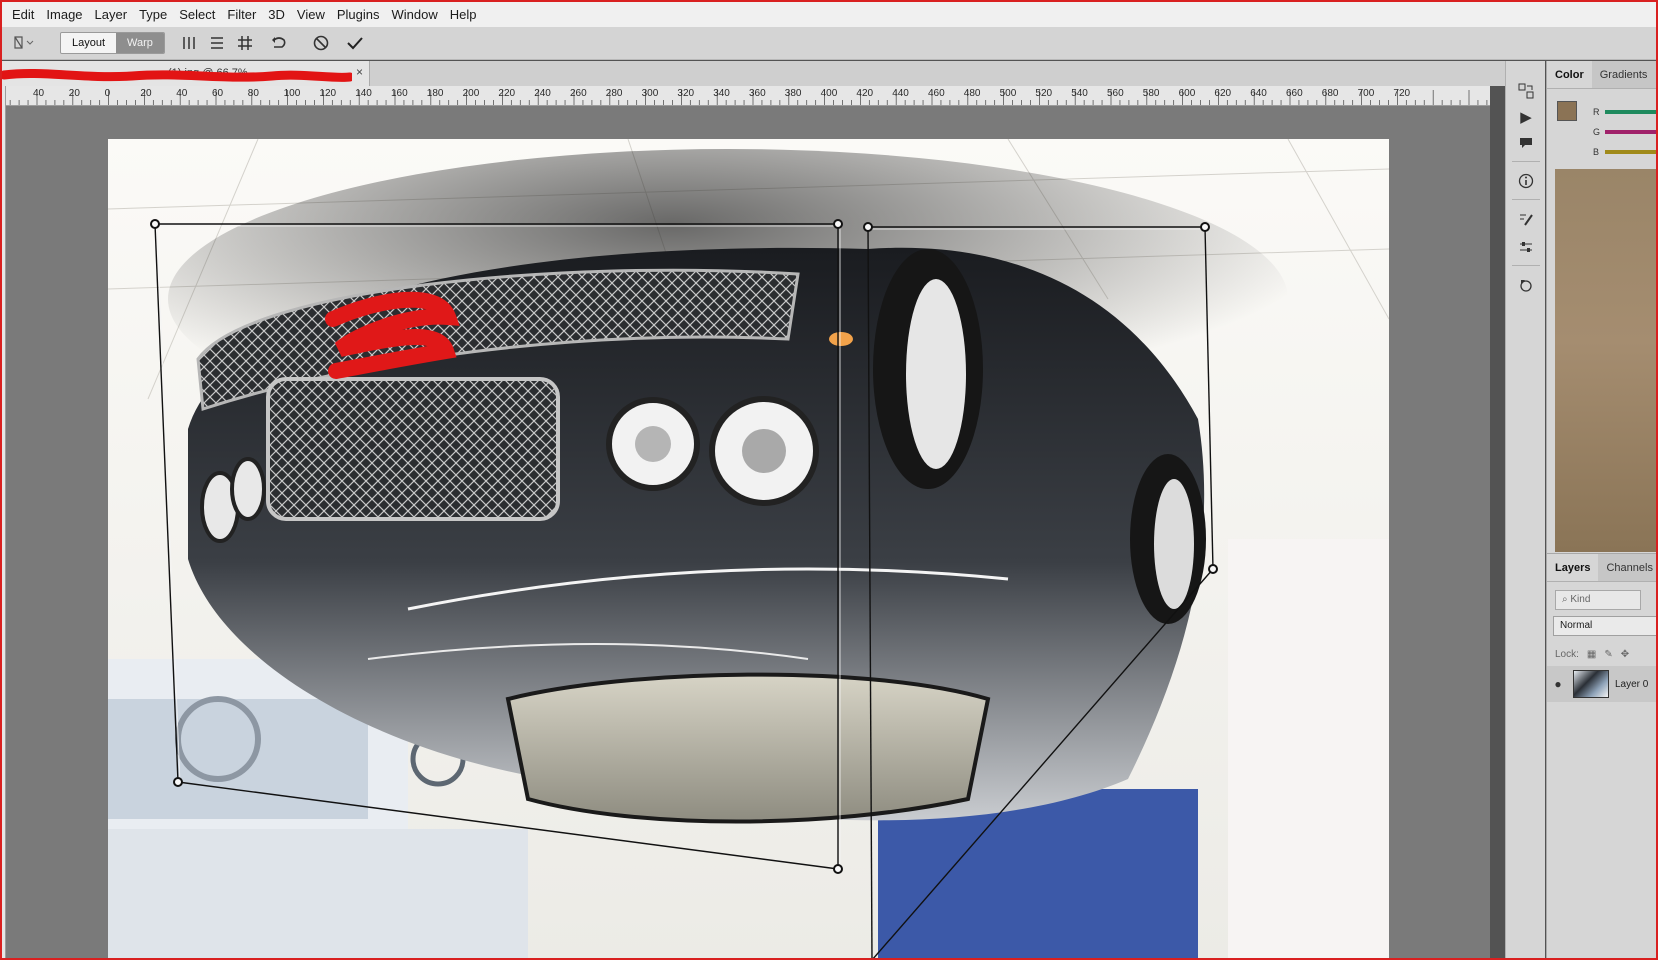  What do you see at coordinates (435, 93) in the screenshot?
I see `ruler-tick-label: 180` at bounding box center [435, 93].